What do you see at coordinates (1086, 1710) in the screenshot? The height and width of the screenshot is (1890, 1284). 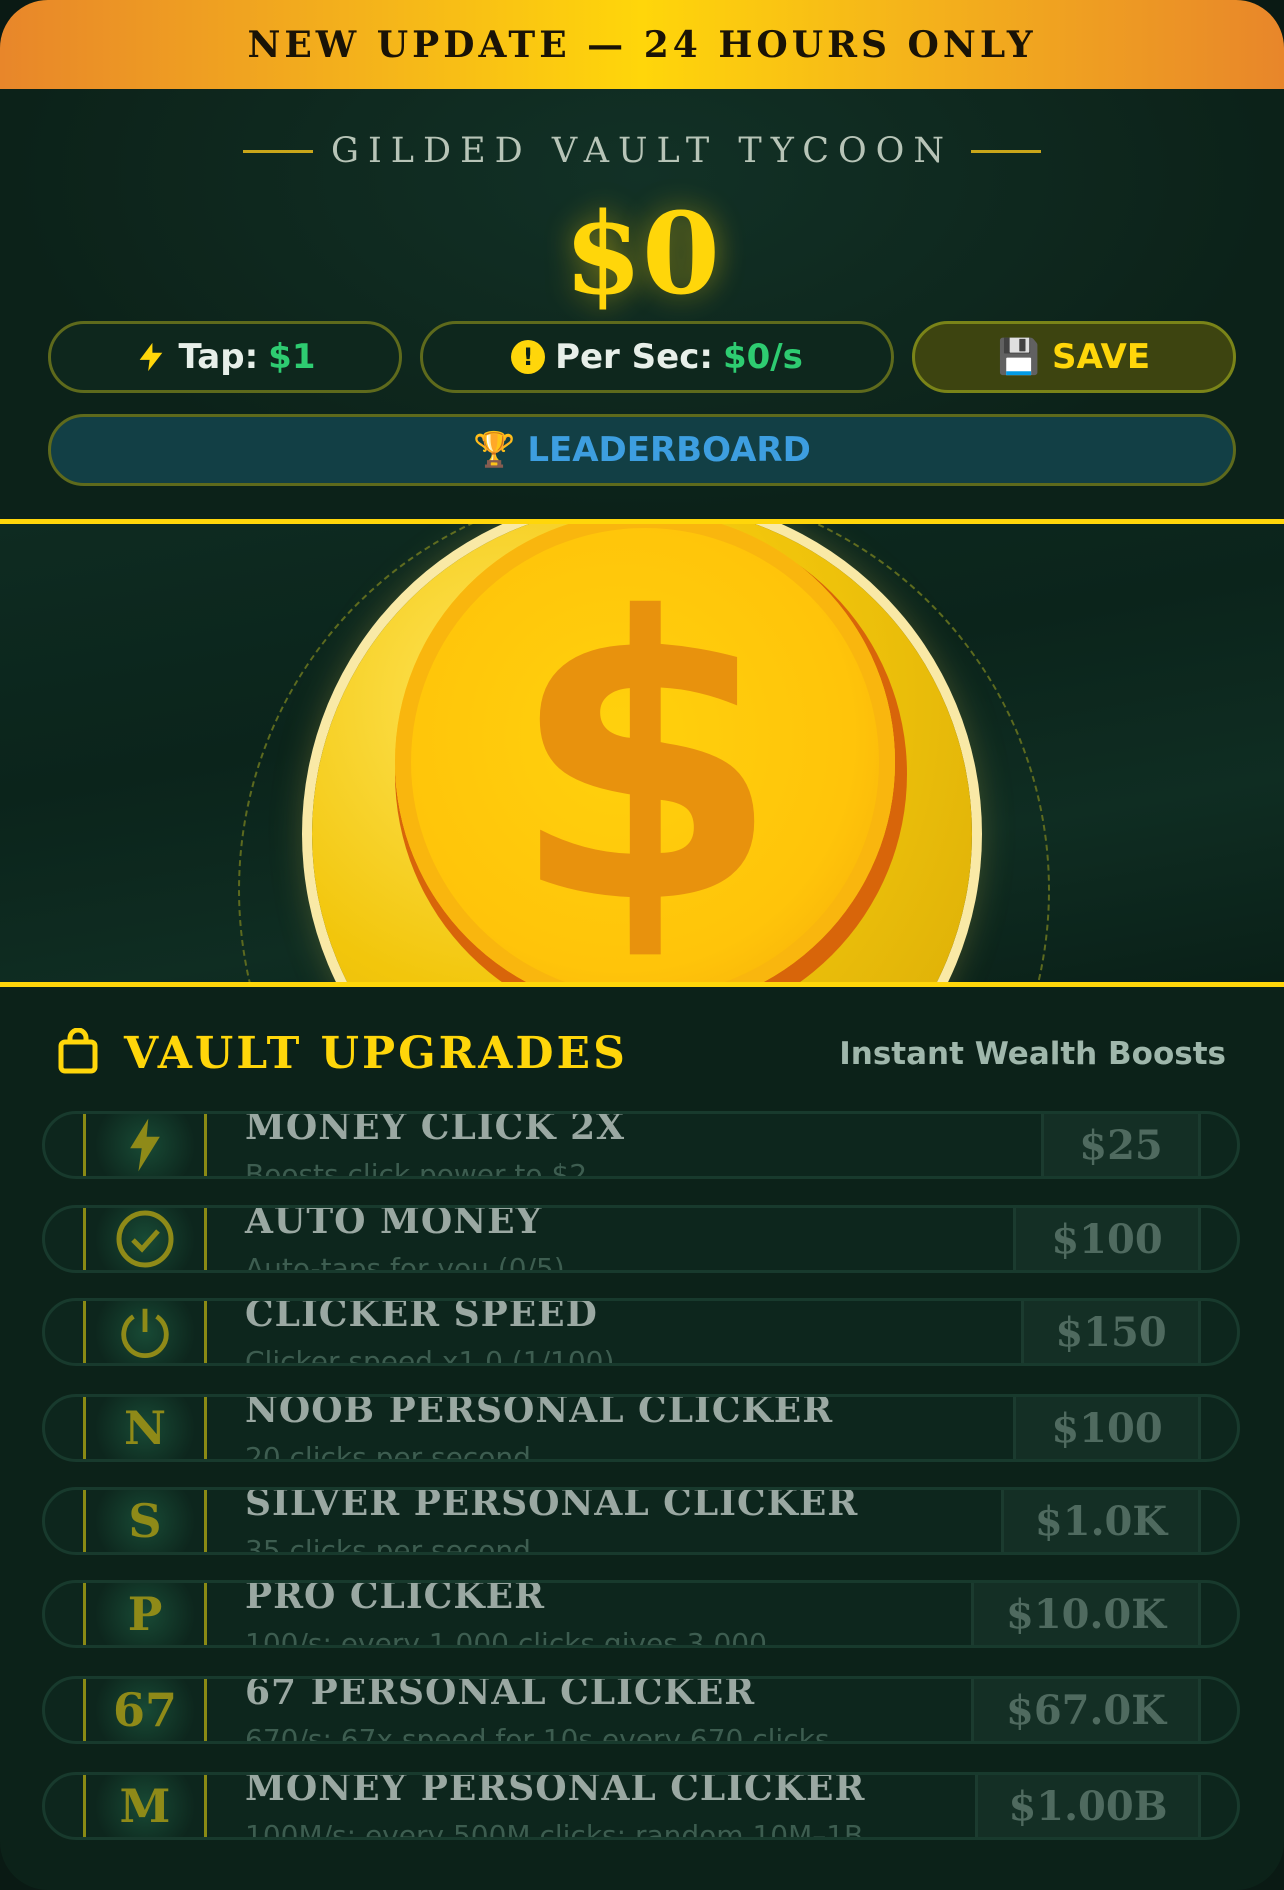 I see `upgrade-price-button: $67.0K` at bounding box center [1086, 1710].